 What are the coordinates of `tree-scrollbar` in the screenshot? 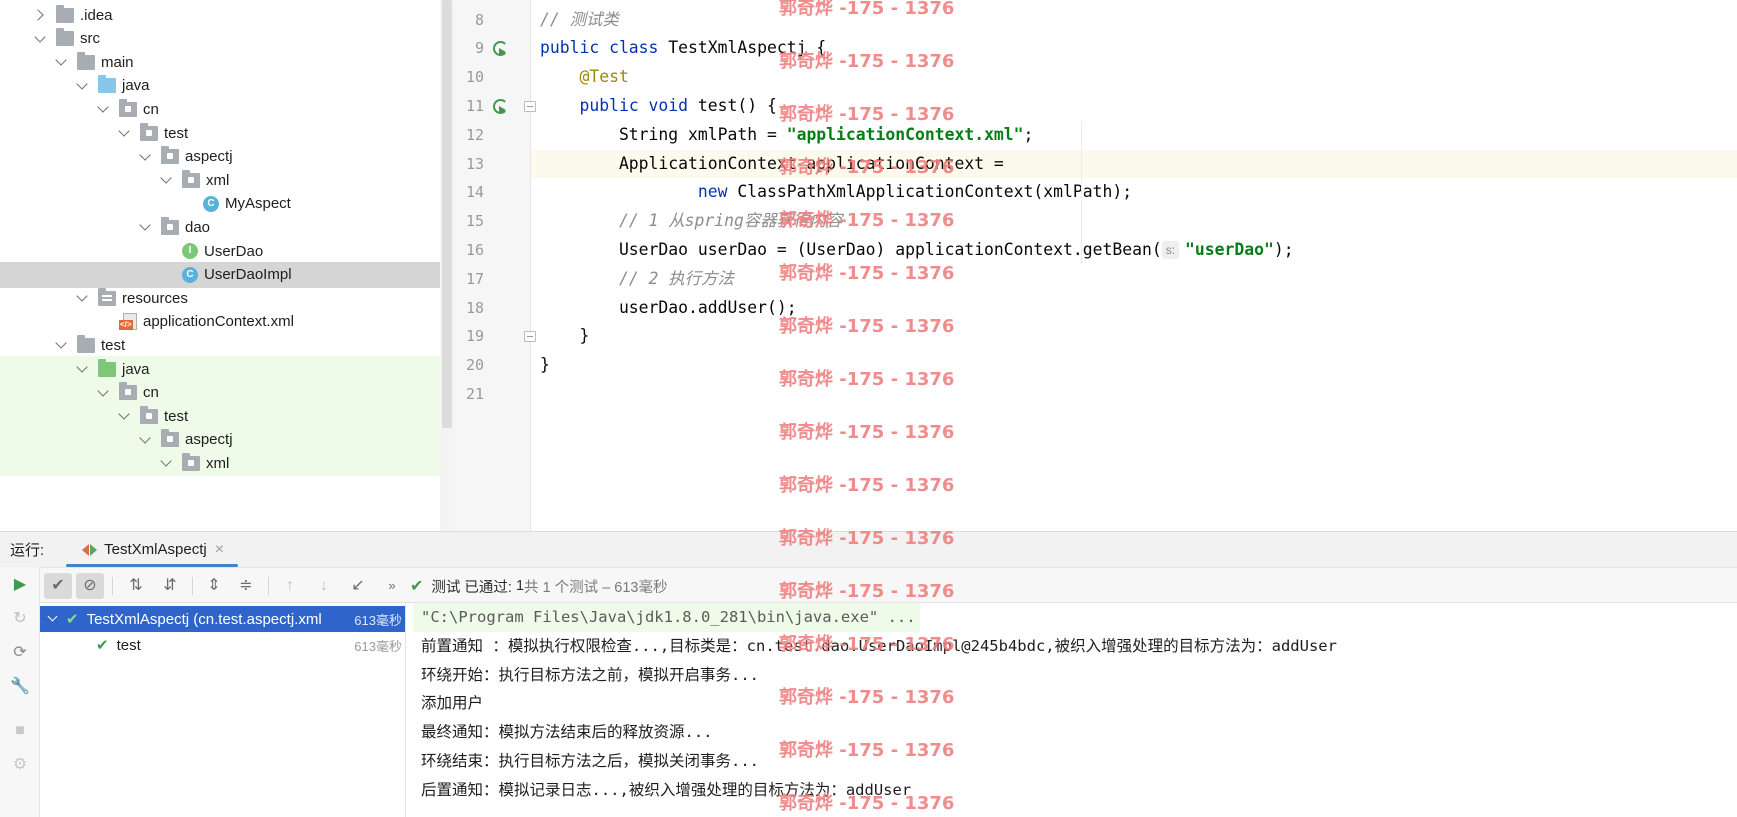 It's located at (447, 265).